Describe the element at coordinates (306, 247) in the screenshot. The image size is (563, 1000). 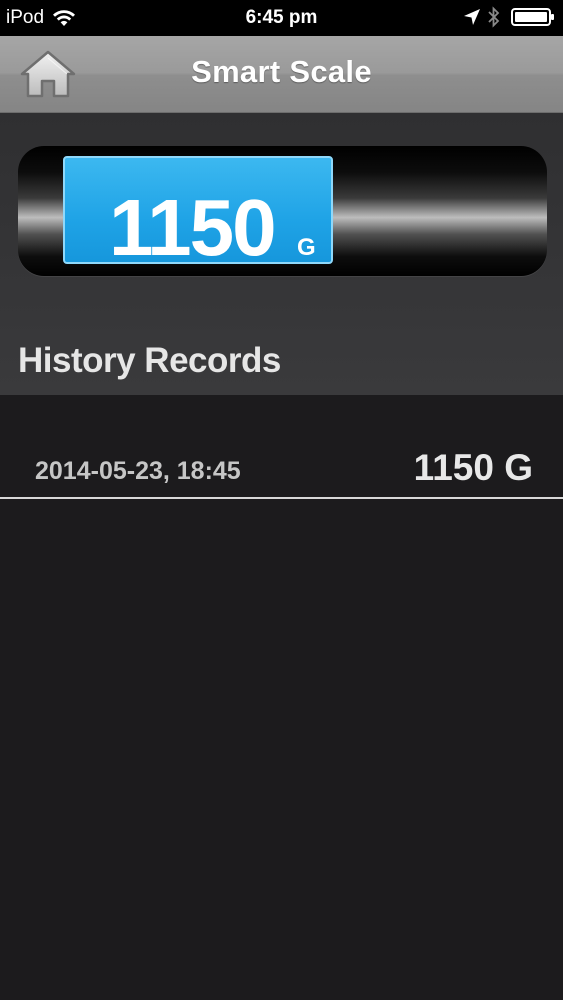
I see `weight-unit: G` at that location.